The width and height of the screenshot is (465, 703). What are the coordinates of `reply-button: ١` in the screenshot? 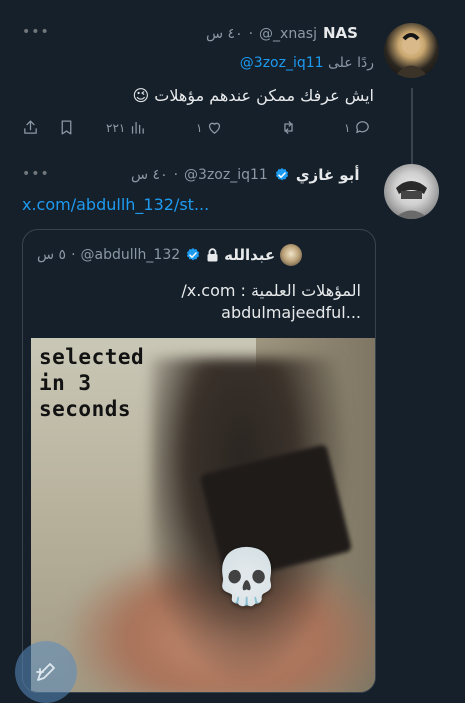 It's located at (357, 127).